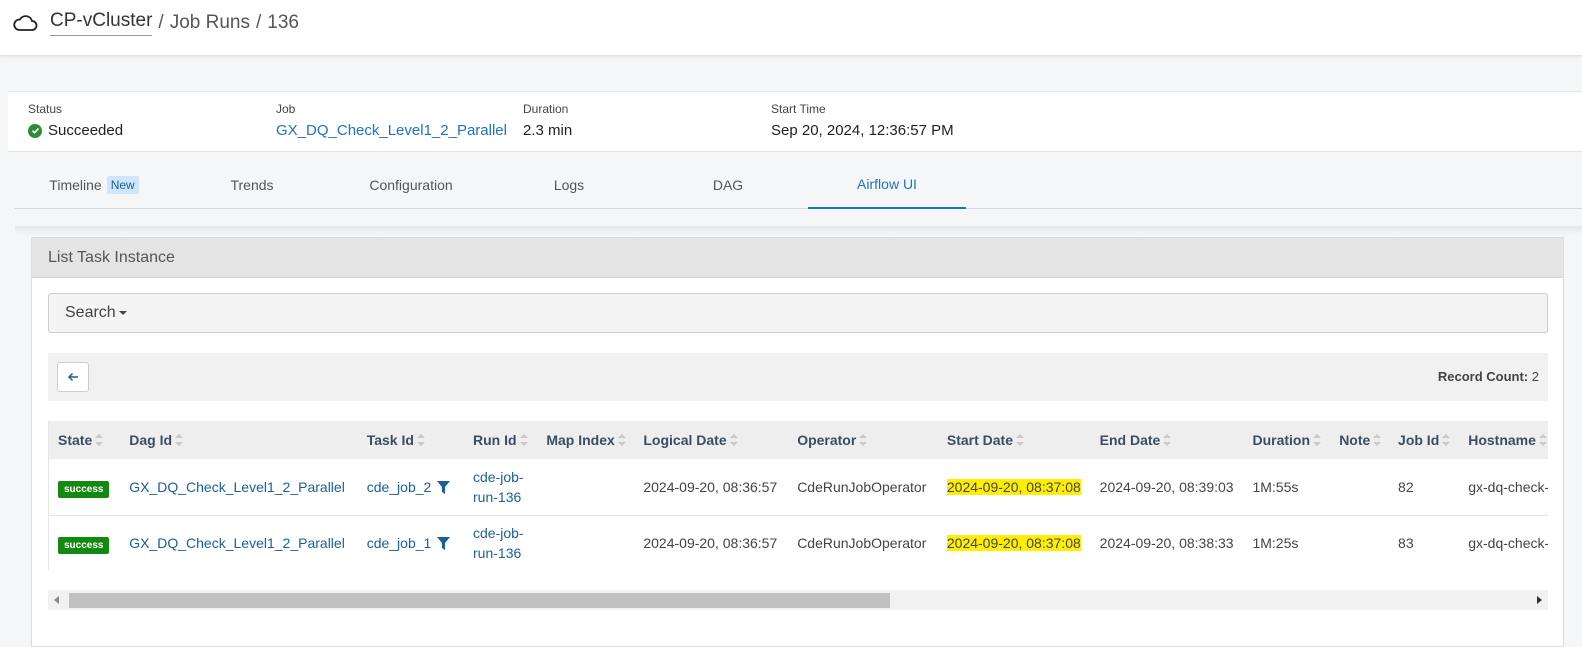  I want to click on status-label: Status, so click(45, 109).